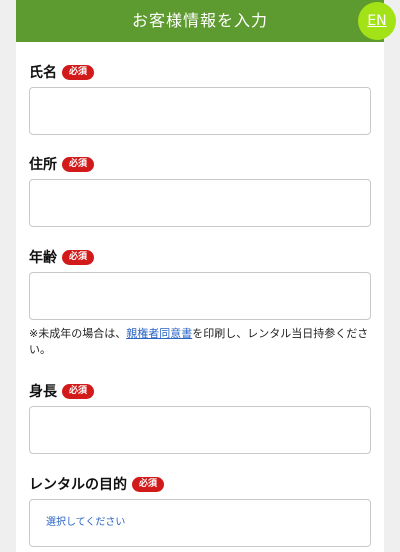 Image resolution: width=400 pixels, height=552 pixels. What do you see at coordinates (86, 522) in the screenshot?
I see `purpose-select-placeholder: 選択してください` at bounding box center [86, 522].